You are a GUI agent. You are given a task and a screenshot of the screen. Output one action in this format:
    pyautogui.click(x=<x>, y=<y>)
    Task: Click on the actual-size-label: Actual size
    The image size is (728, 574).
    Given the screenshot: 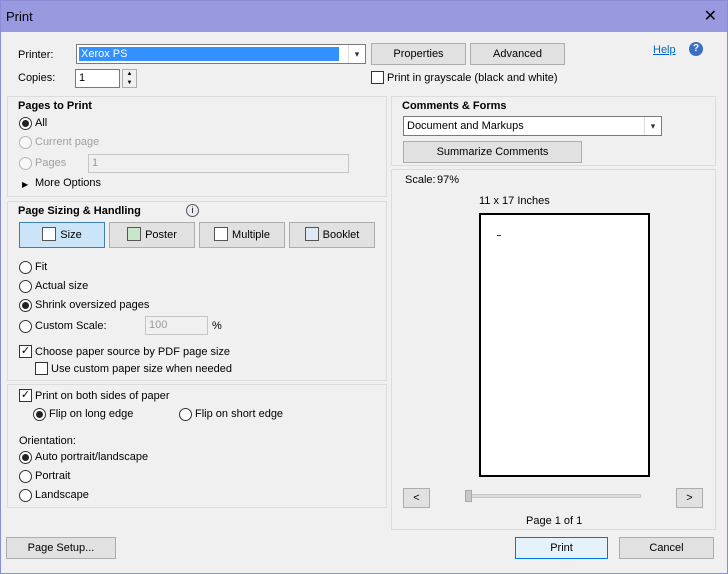 What is the action you would take?
    pyautogui.click(x=62, y=286)
    